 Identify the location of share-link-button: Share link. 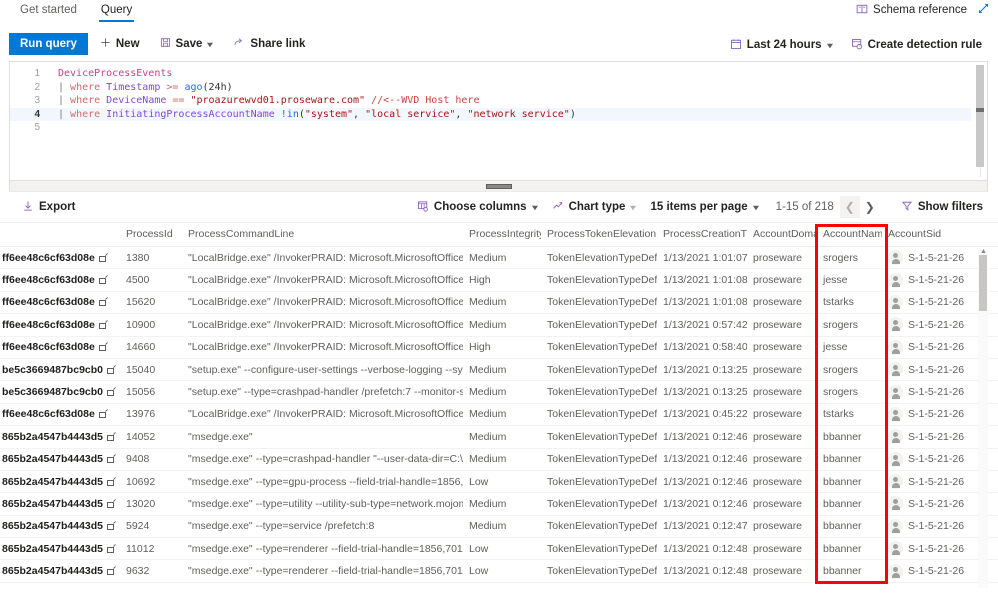
(269, 44).